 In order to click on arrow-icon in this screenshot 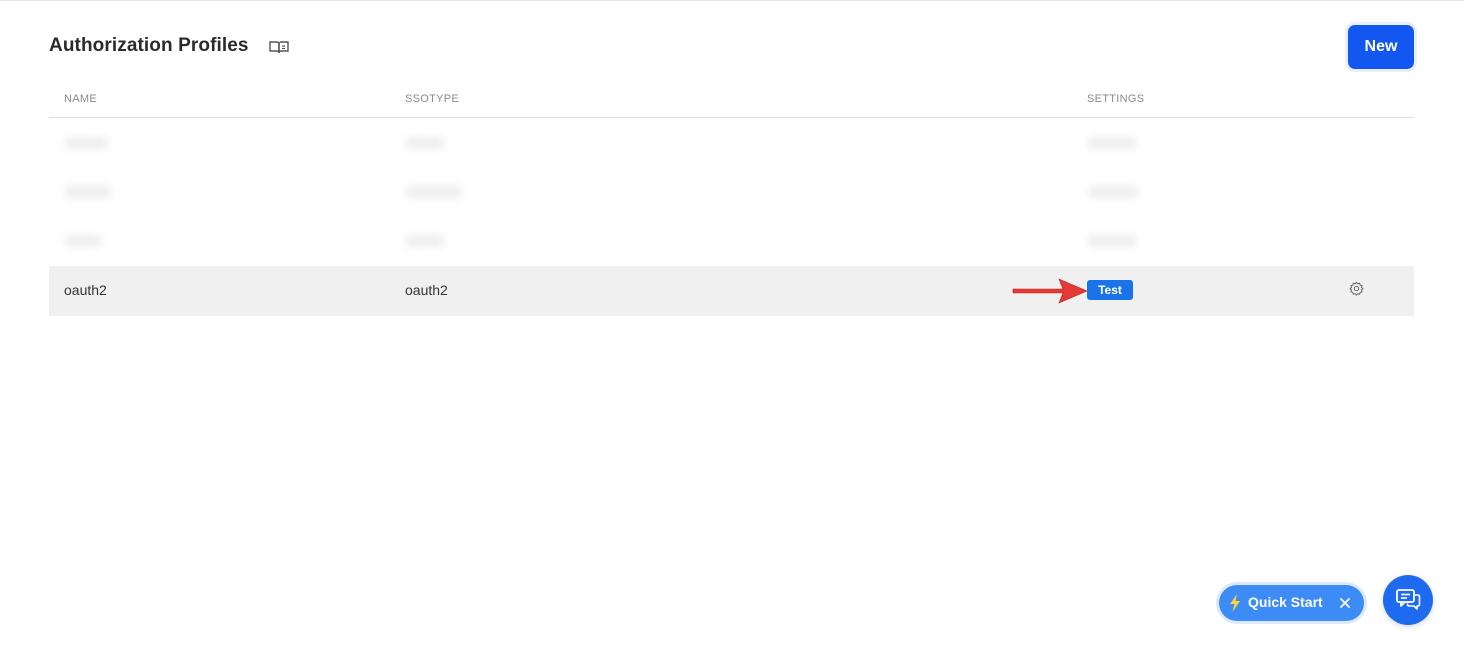, I will do `click(1051, 291)`.